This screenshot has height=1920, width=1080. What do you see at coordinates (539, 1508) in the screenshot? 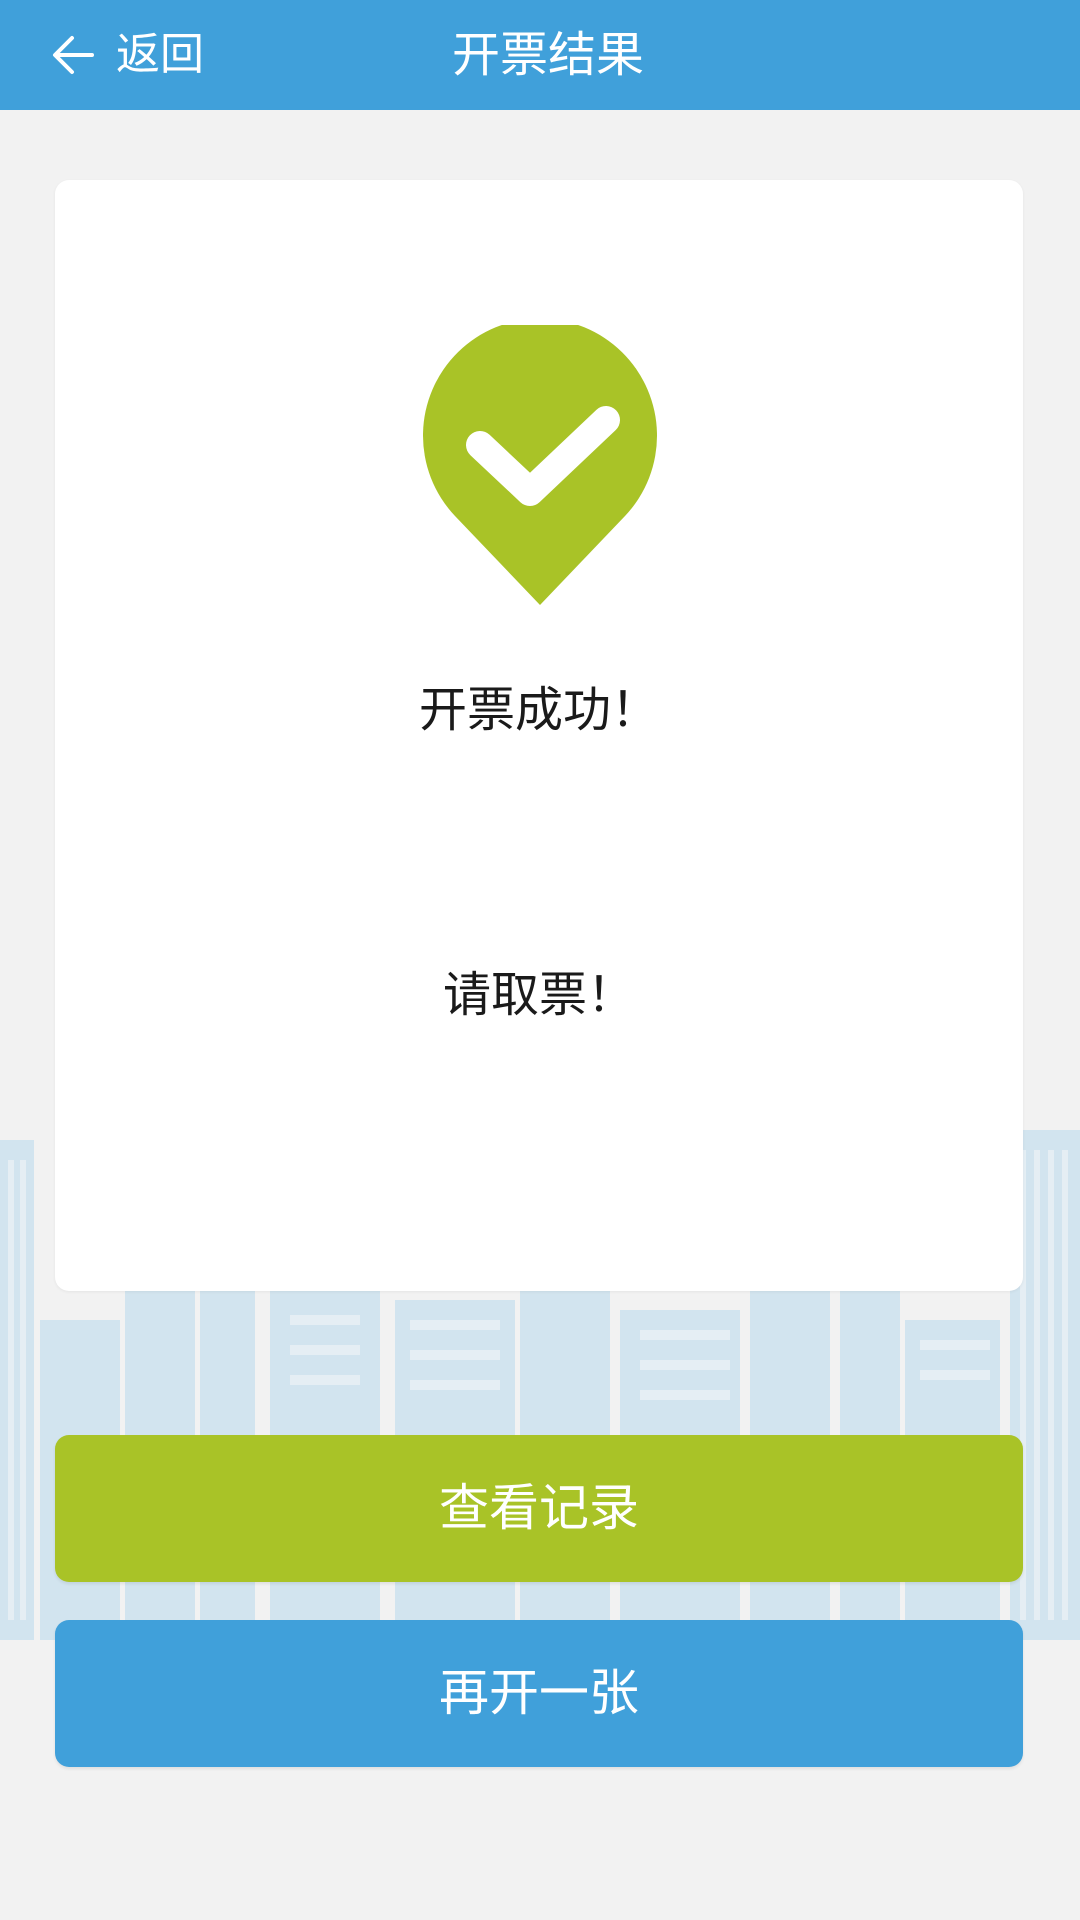
I see `view-records-button: 查看记录` at bounding box center [539, 1508].